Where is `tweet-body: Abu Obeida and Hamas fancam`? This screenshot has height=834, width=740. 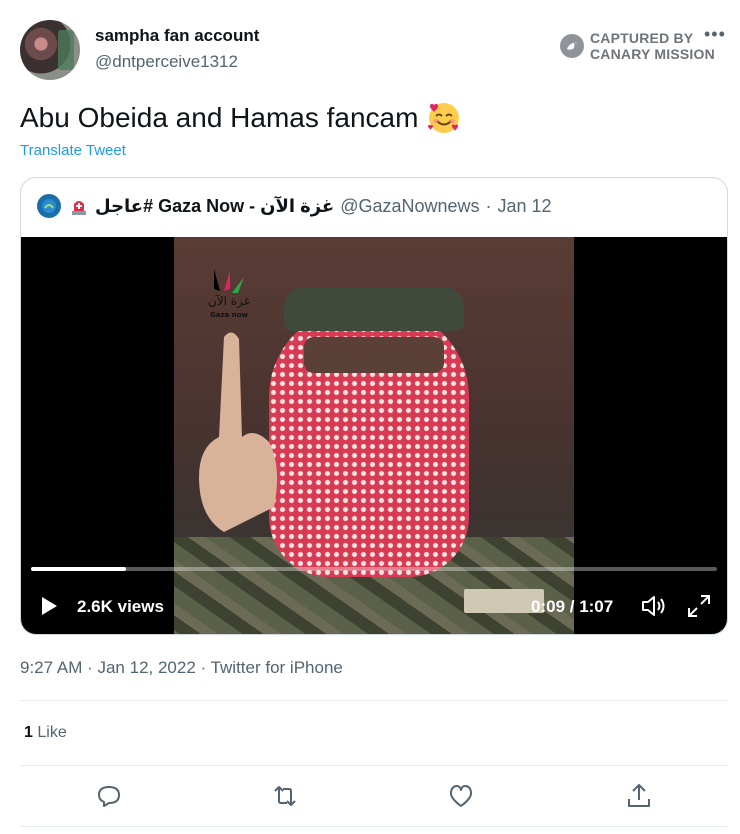 tweet-body: Abu Obeida and Hamas fancam is located at coordinates (219, 117).